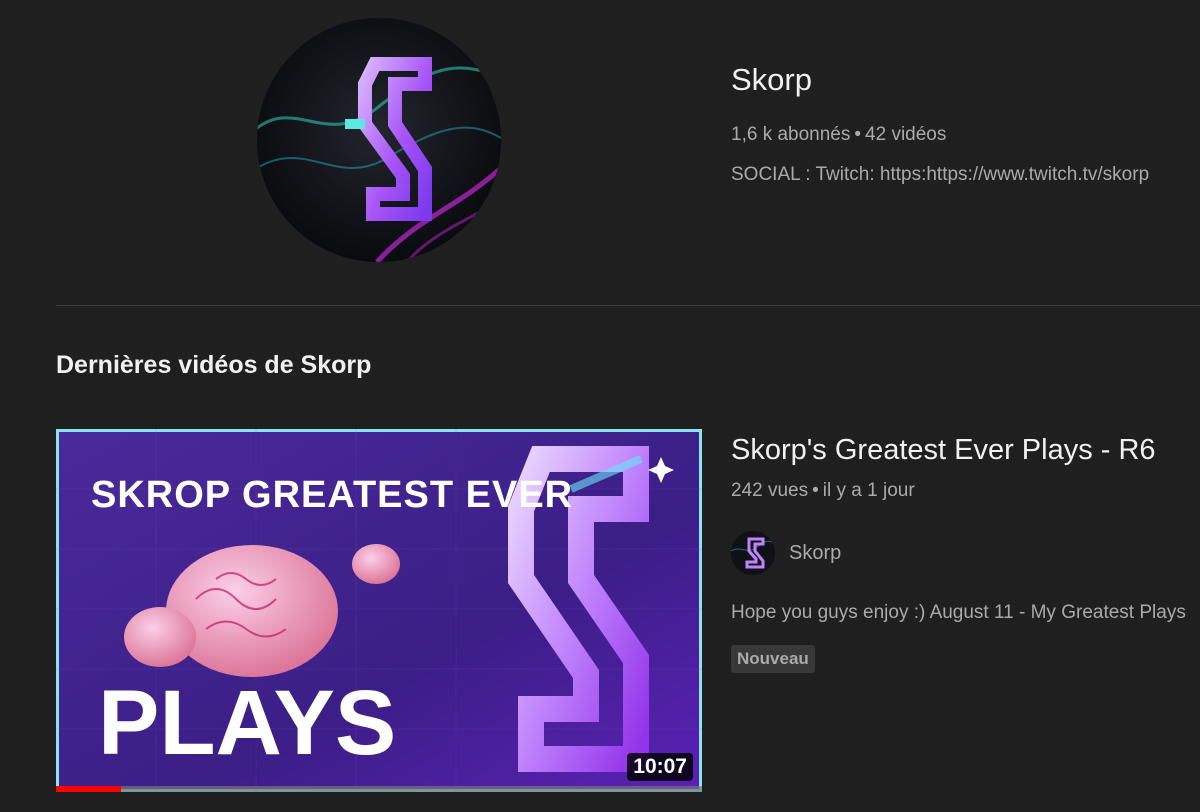 This screenshot has height=812, width=1200. Describe the element at coordinates (247, 723) in the screenshot. I see `thumbnail-big-word: PLAYS` at that location.